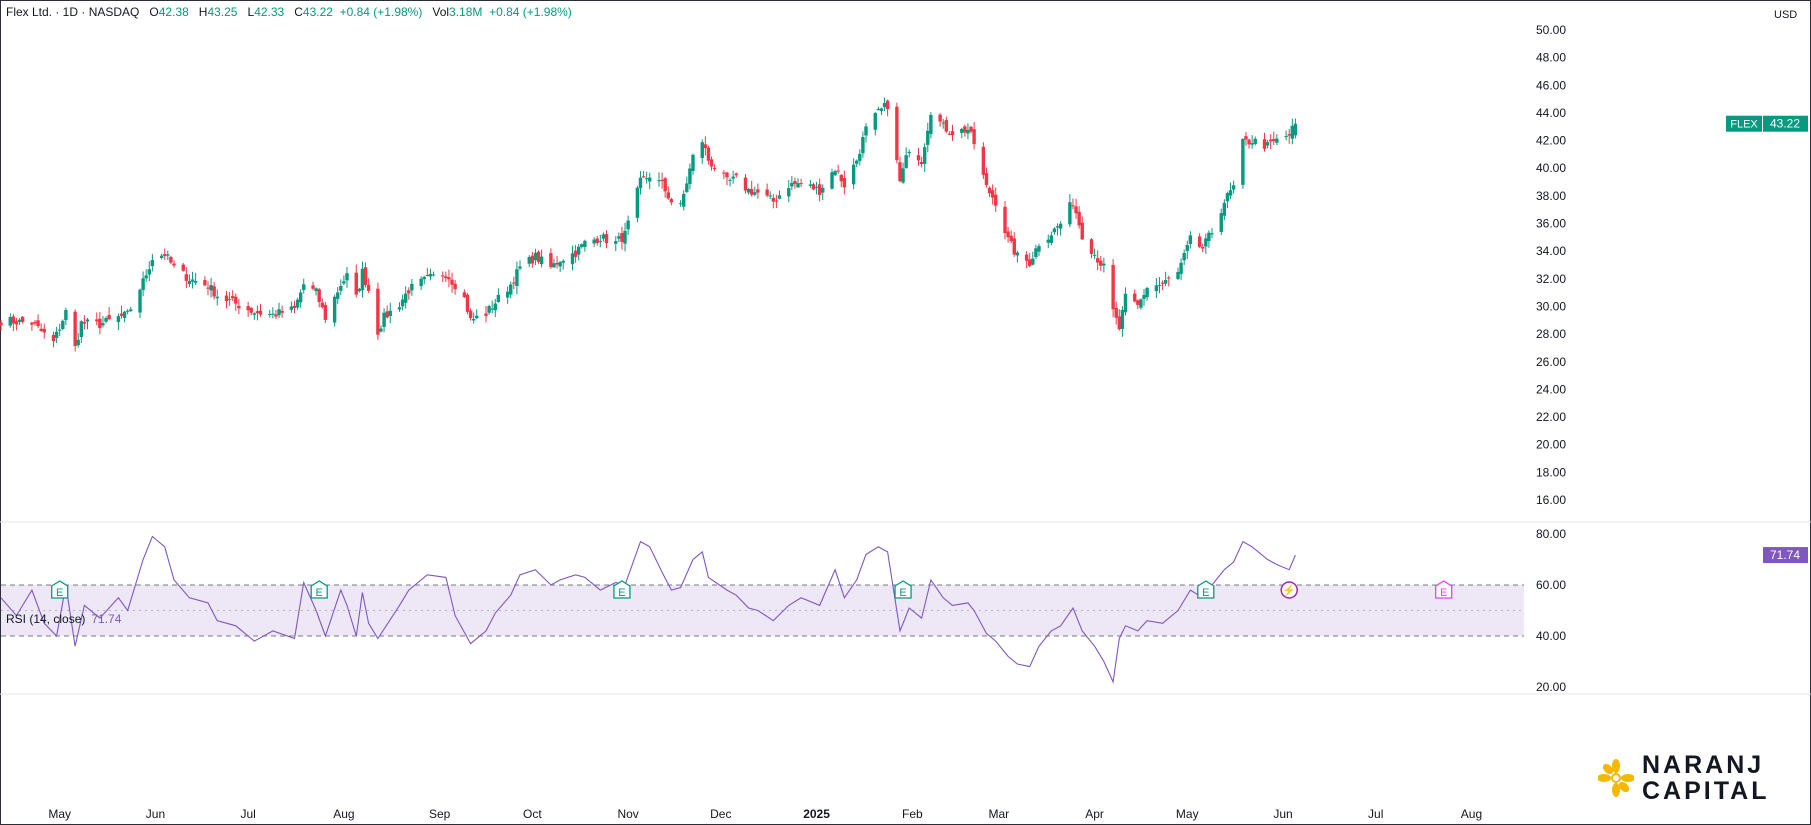 Image resolution: width=1811 pixels, height=825 pixels. Describe the element at coordinates (45, 619) in the screenshot. I see `rsi-title: RSI (14, close)` at that location.